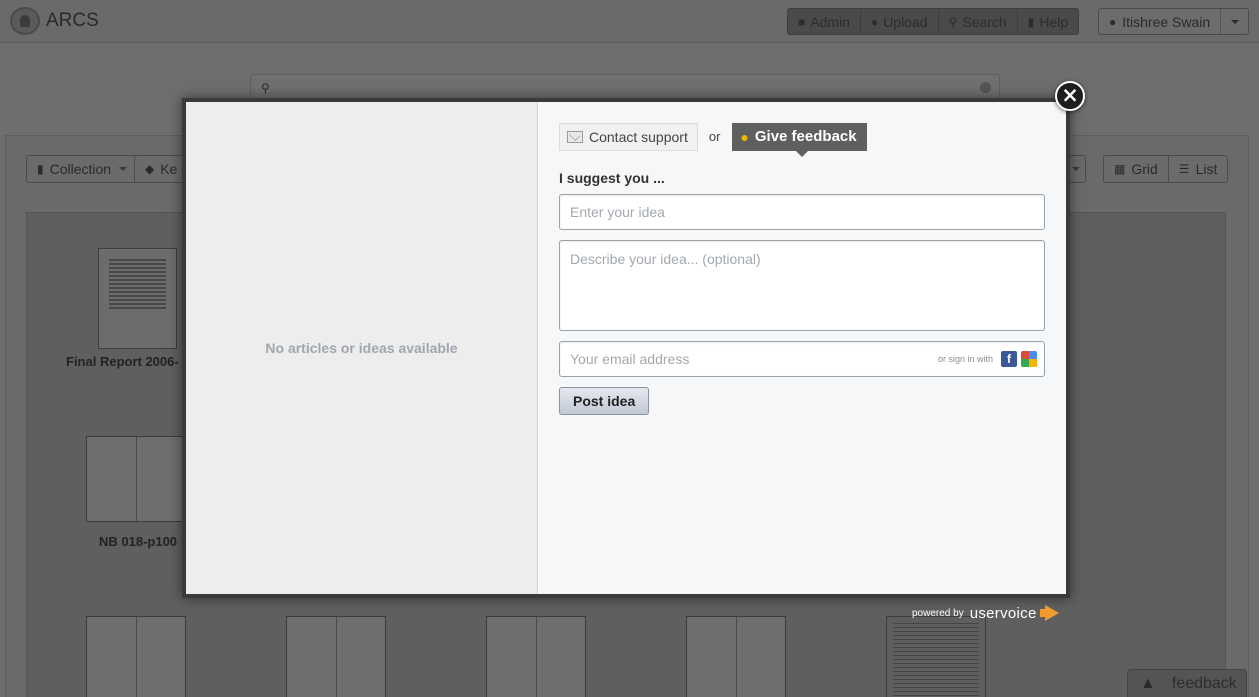  I want to click on list-view-button: ☰ List, so click(1198, 169).